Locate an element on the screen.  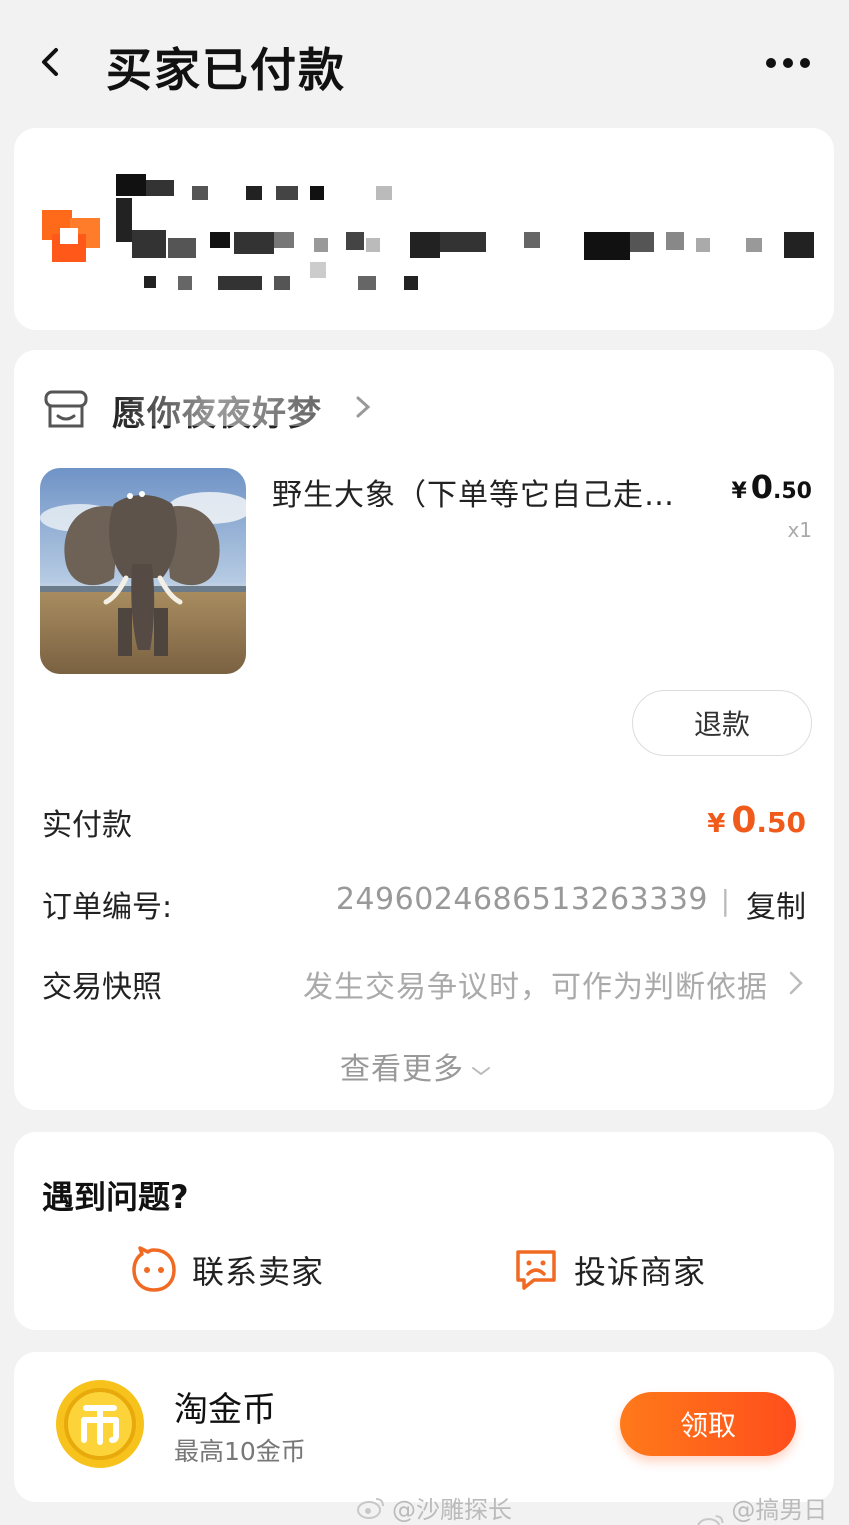
more-options-icon is located at coordinates (788, 63).